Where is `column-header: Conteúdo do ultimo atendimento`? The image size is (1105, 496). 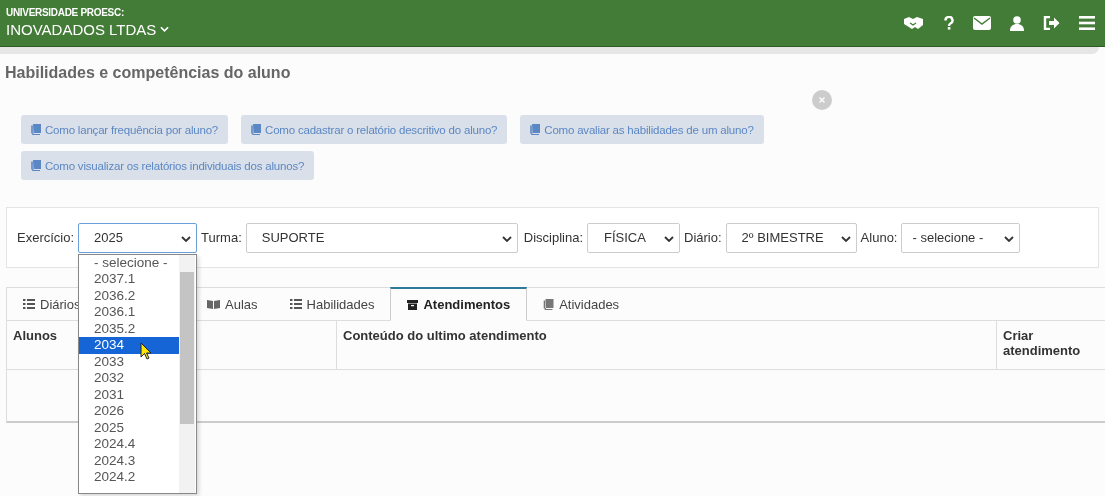 column-header: Conteúdo do ultimo atendimento is located at coordinates (667, 345).